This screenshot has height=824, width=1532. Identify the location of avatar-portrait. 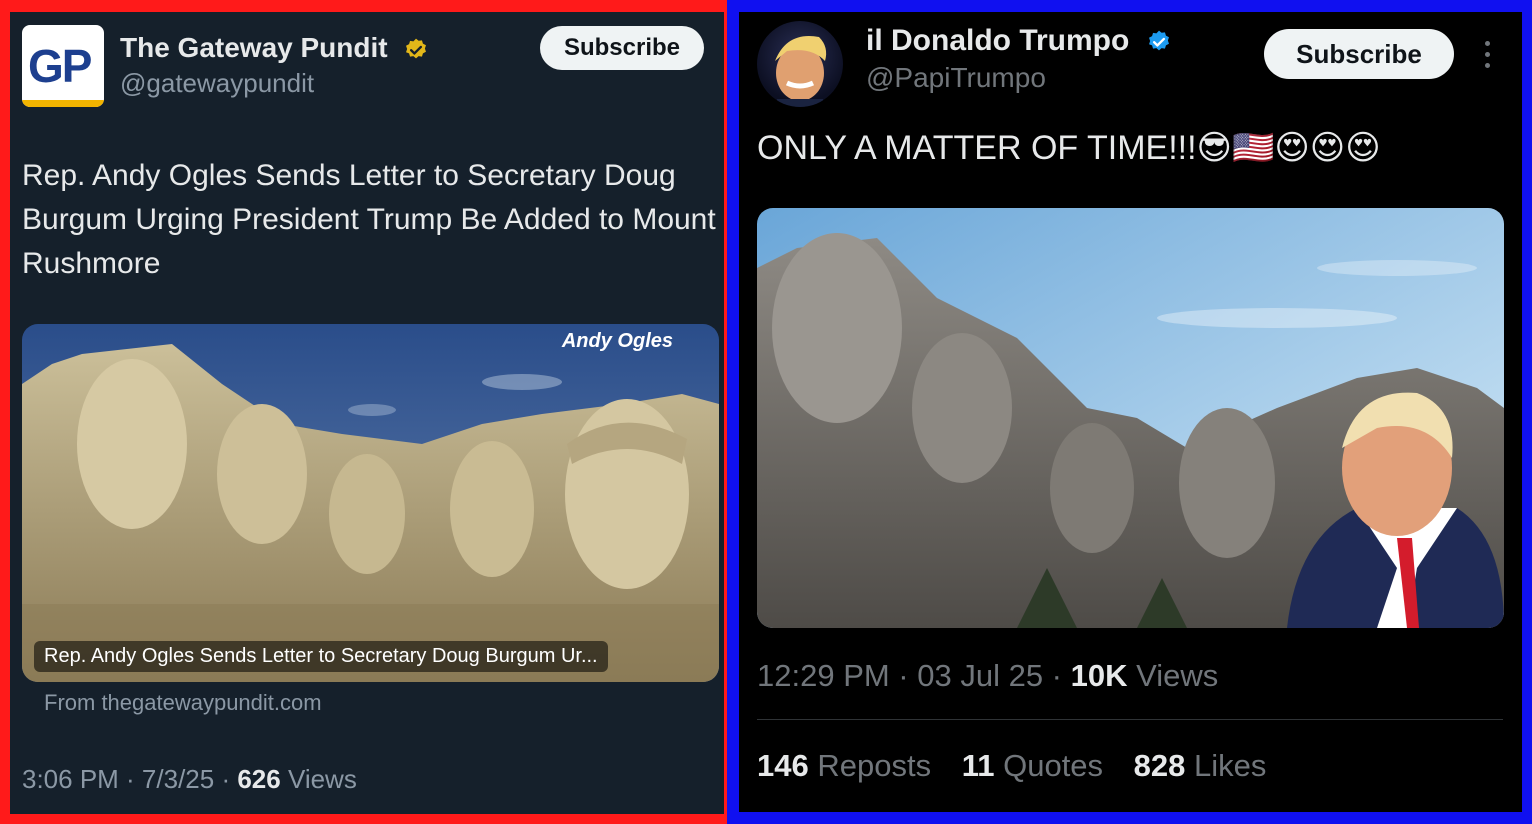
(801, 71).